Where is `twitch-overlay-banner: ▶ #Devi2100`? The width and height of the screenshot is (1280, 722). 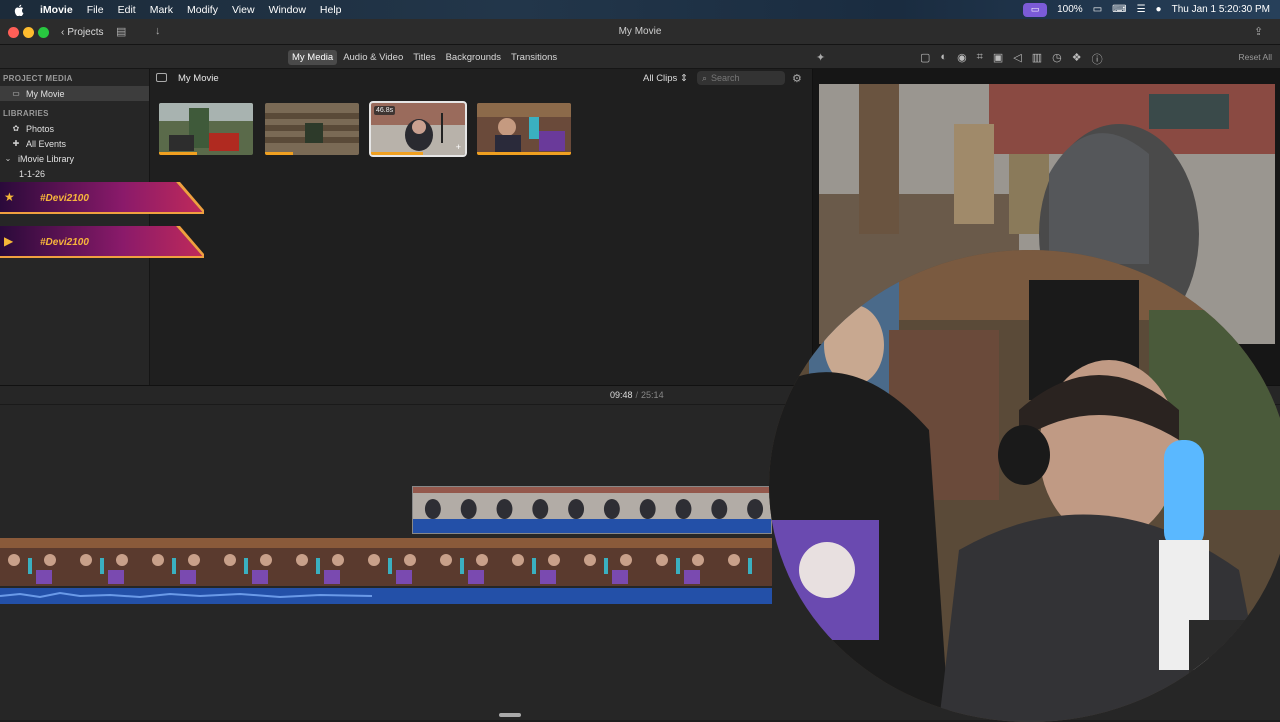 twitch-overlay-banner: ▶ #Devi2100 is located at coordinates (102, 242).